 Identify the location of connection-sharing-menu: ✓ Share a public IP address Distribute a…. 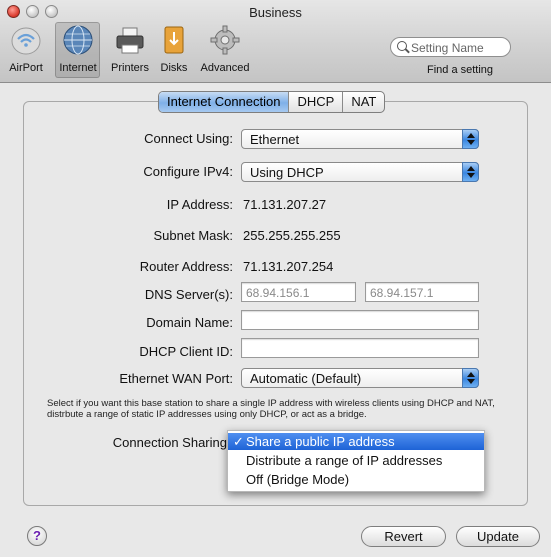
(356, 461).